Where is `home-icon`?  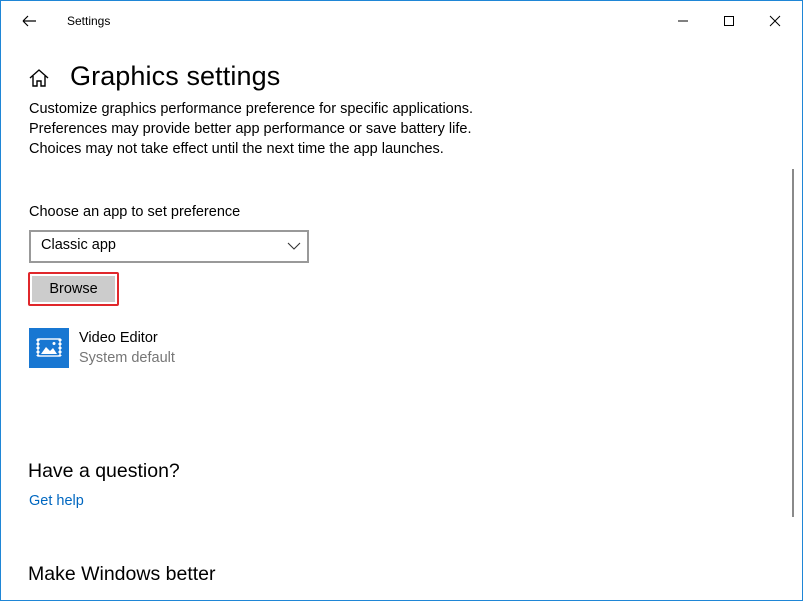
home-icon is located at coordinates (39, 78).